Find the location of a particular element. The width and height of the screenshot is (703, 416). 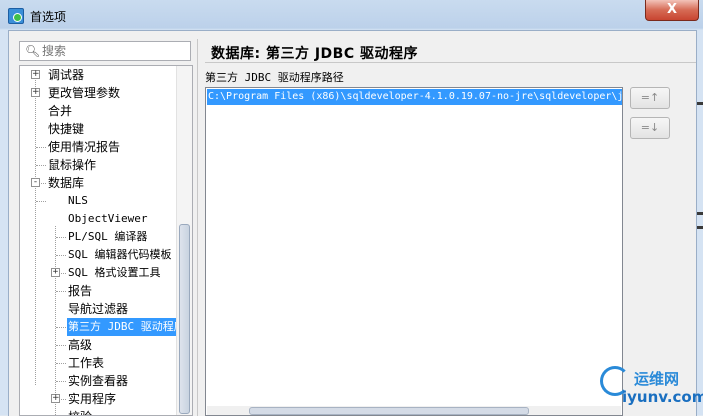

tree-item-shortcut-keys: 快捷键 is located at coordinates (66, 129).